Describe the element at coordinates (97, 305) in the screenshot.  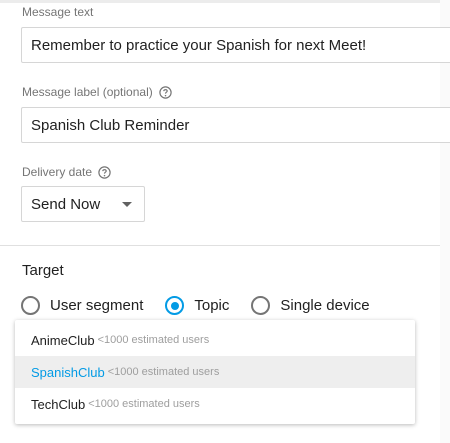
I see `radio-user-segment-label: User segment` at that location.